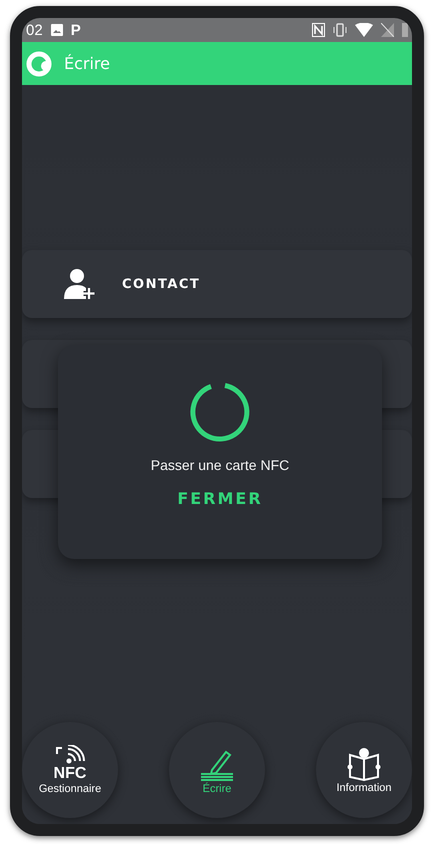 Image resolution: width=434 pixels, height=844 pixels. I want to click on image-icon, so click(56, 30).